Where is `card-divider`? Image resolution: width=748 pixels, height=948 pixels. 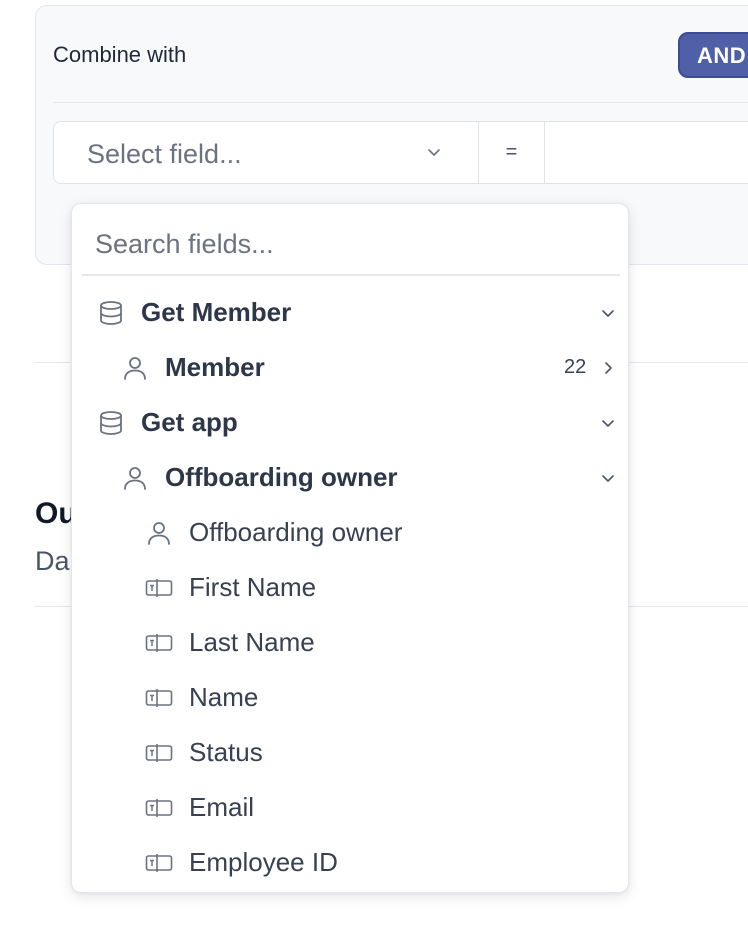 card-divider is located at coordinates (400, 102).